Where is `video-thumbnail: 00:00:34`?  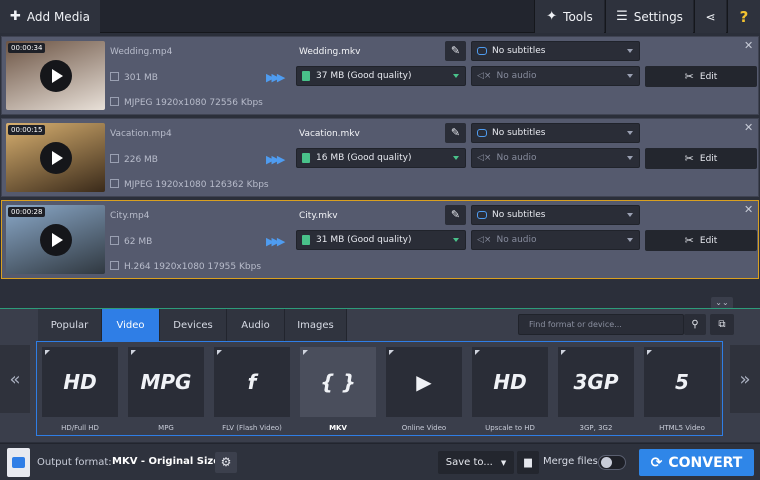 video-thumbnail: 00:00:34 is located at coordinates (55, 75).